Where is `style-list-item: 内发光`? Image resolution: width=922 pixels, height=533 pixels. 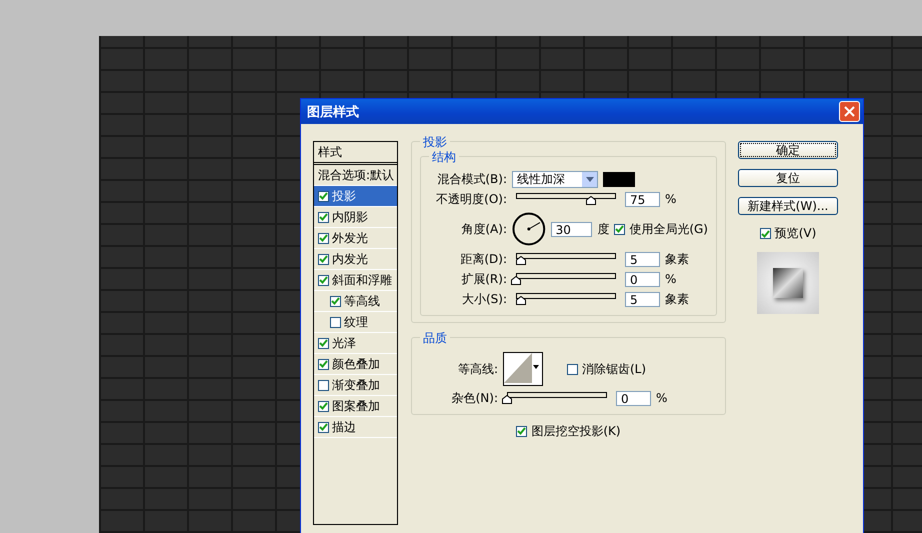
style-list-item: 内发光 is located at coordinates (355, 259).